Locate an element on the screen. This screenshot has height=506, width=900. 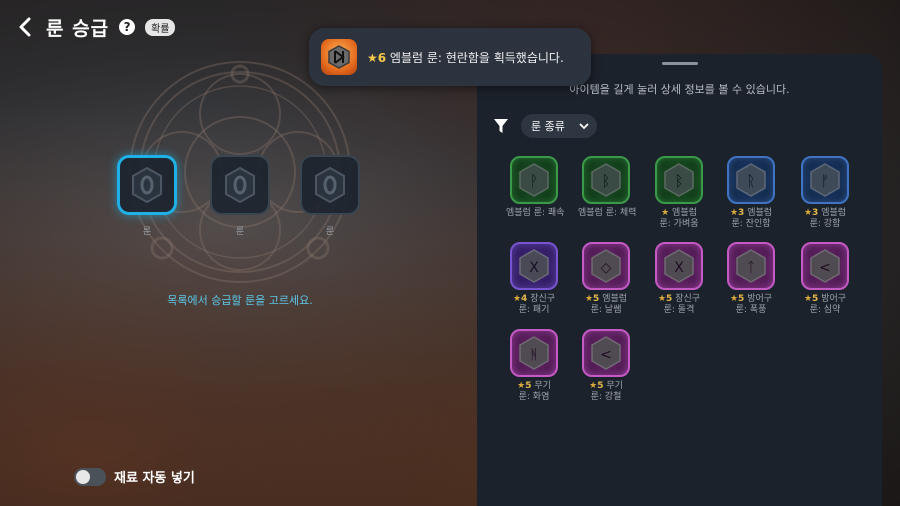
rune-item: ᛏ ★5 방어구 룬: 폭풍 is located at coordinates (751, 279).